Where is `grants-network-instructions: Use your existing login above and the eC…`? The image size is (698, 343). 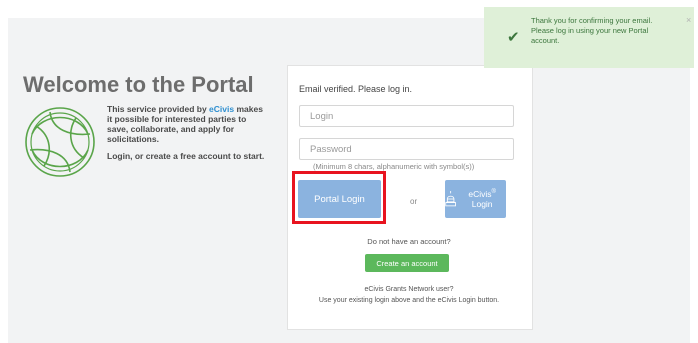
grants-network-instructions: Use your existing login above and the eC… is located at coordinates (409, 300).